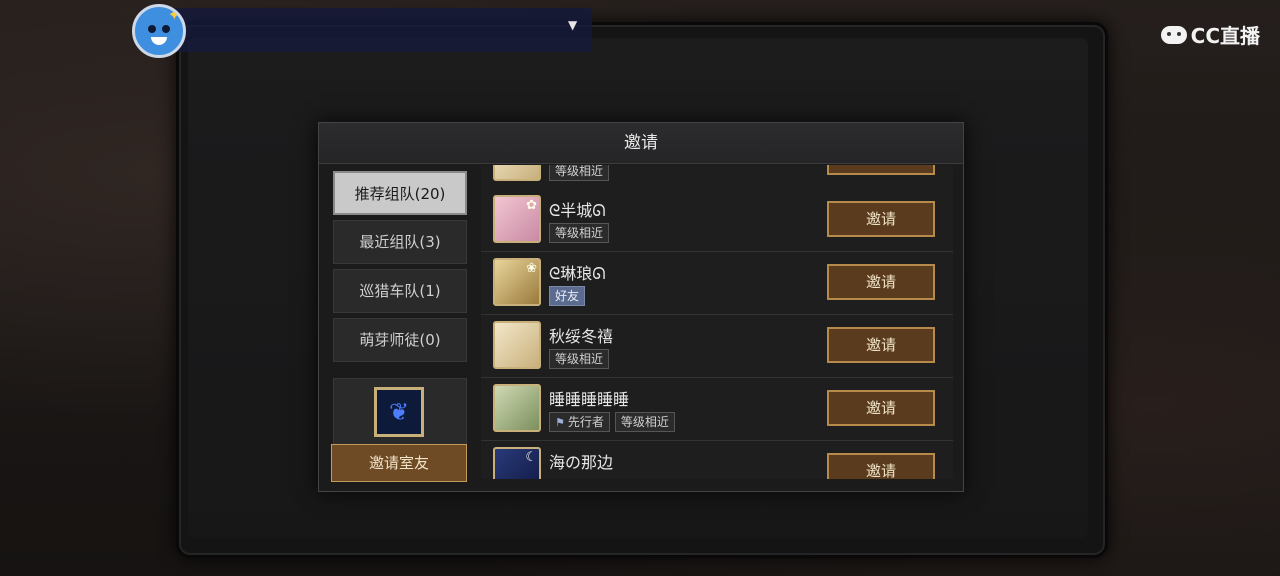 This screenshot has height=576, width=1280. Describe the element at coordinates (641, 143) in the screenshot. I see `dialog-title: 邀请` at that location.